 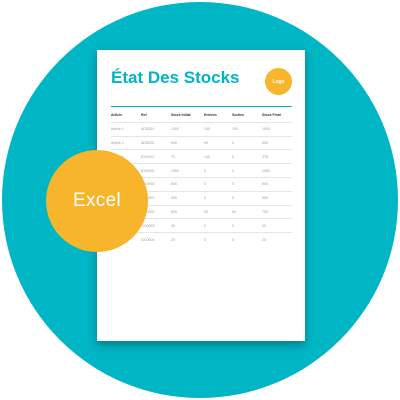 What do you see at coordinates (277, 211) in the screenshot?
I see `table-cell: 790` at bounding box center [277, 211].